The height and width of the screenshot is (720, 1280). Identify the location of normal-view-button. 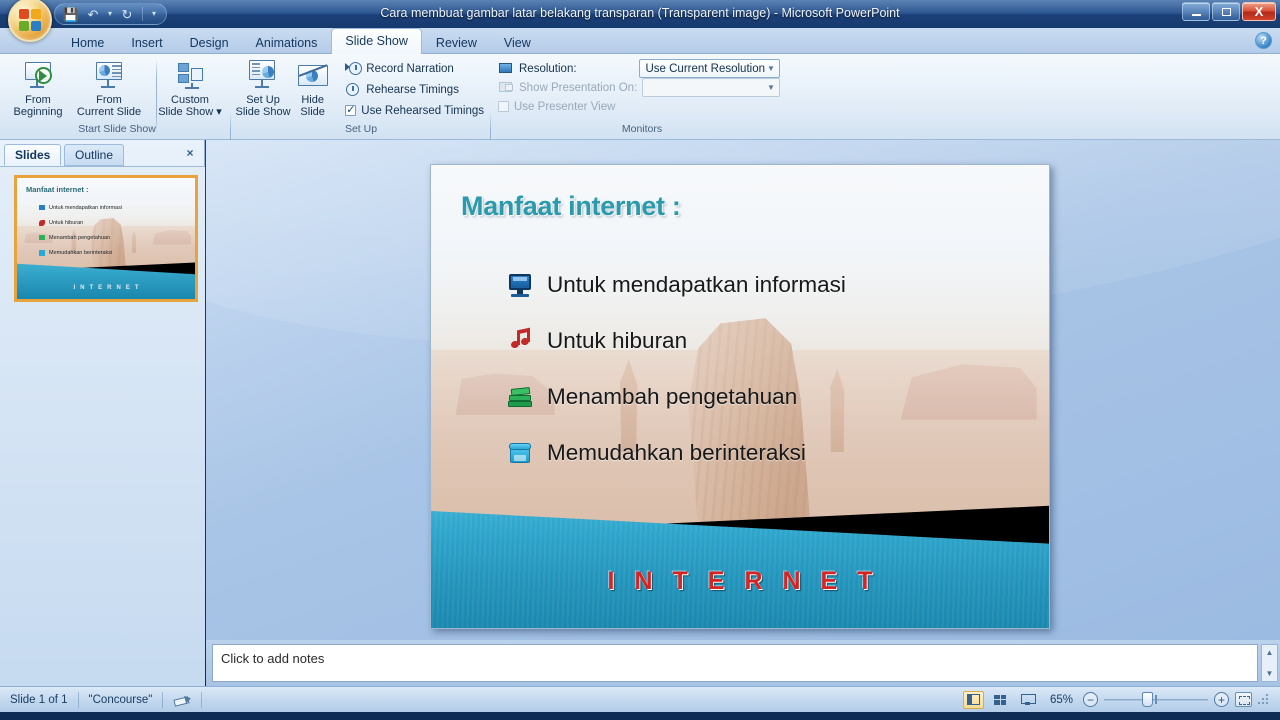
(973, 699).